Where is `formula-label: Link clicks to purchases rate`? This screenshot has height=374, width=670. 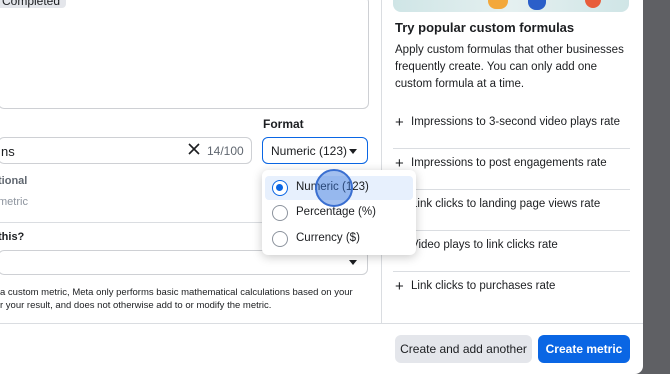
formula-label: Link clicks to purchases rate is located at coordinates (483, 286).